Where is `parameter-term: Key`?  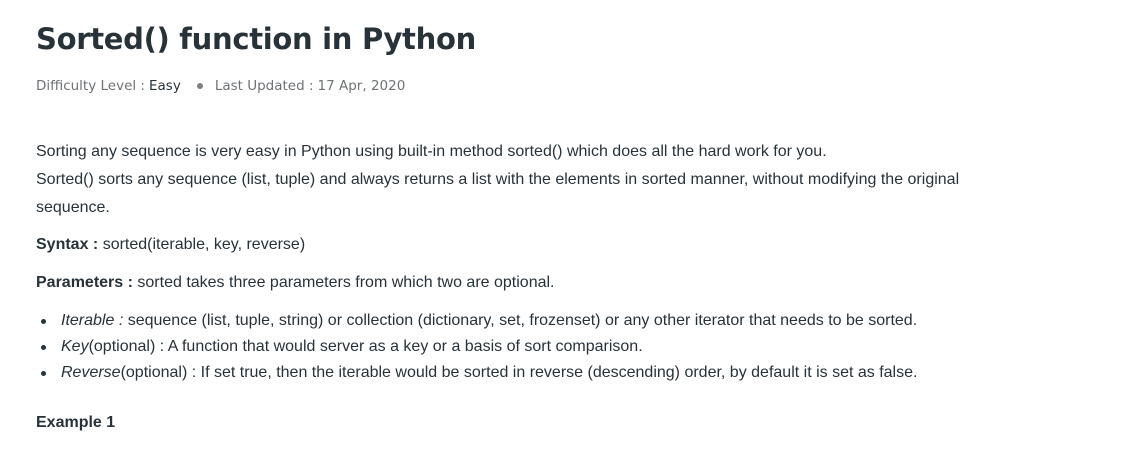
parameter-term: Key is located at coordinates (75, 346).